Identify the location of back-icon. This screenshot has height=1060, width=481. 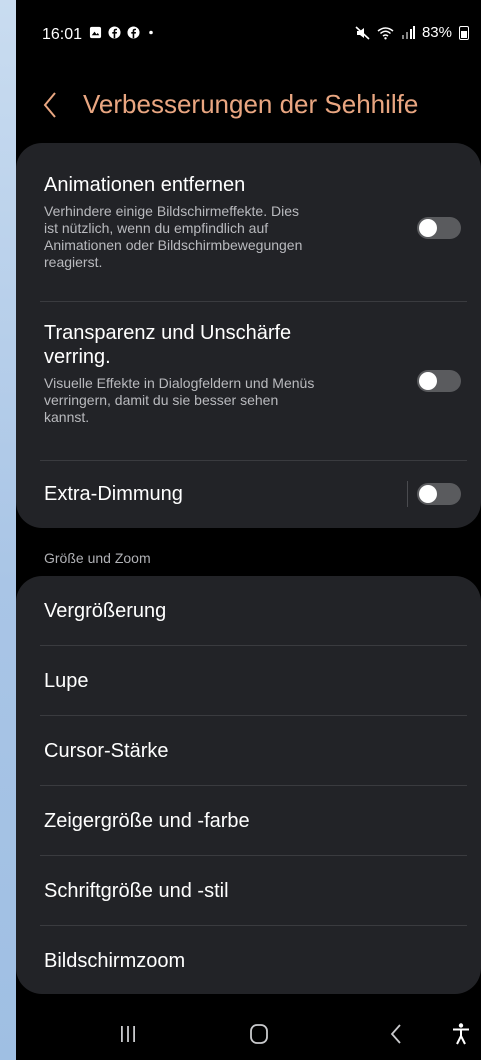
(395, 1034).